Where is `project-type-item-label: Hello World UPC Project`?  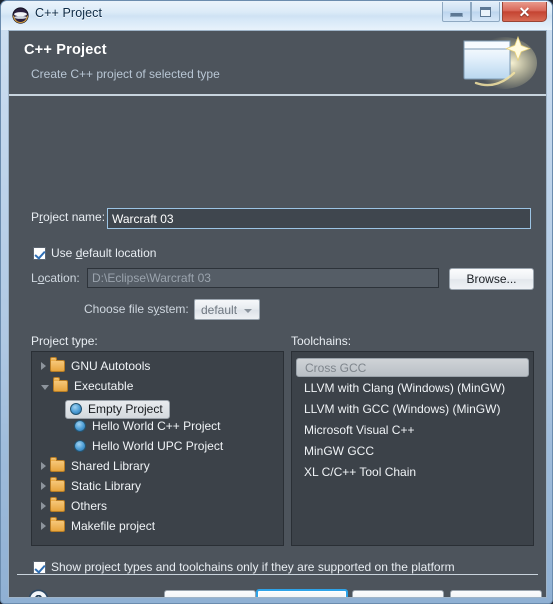
project-type-item-label: Hello World UPC Project is located at coordinates (158, 446).